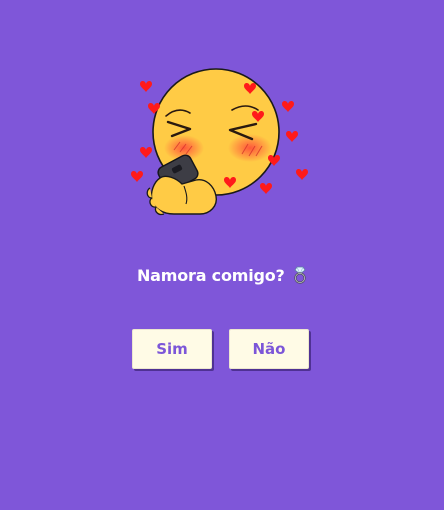 This screenshot has height=510, width=444. I want to click on ring-icon, so click(300, 278).